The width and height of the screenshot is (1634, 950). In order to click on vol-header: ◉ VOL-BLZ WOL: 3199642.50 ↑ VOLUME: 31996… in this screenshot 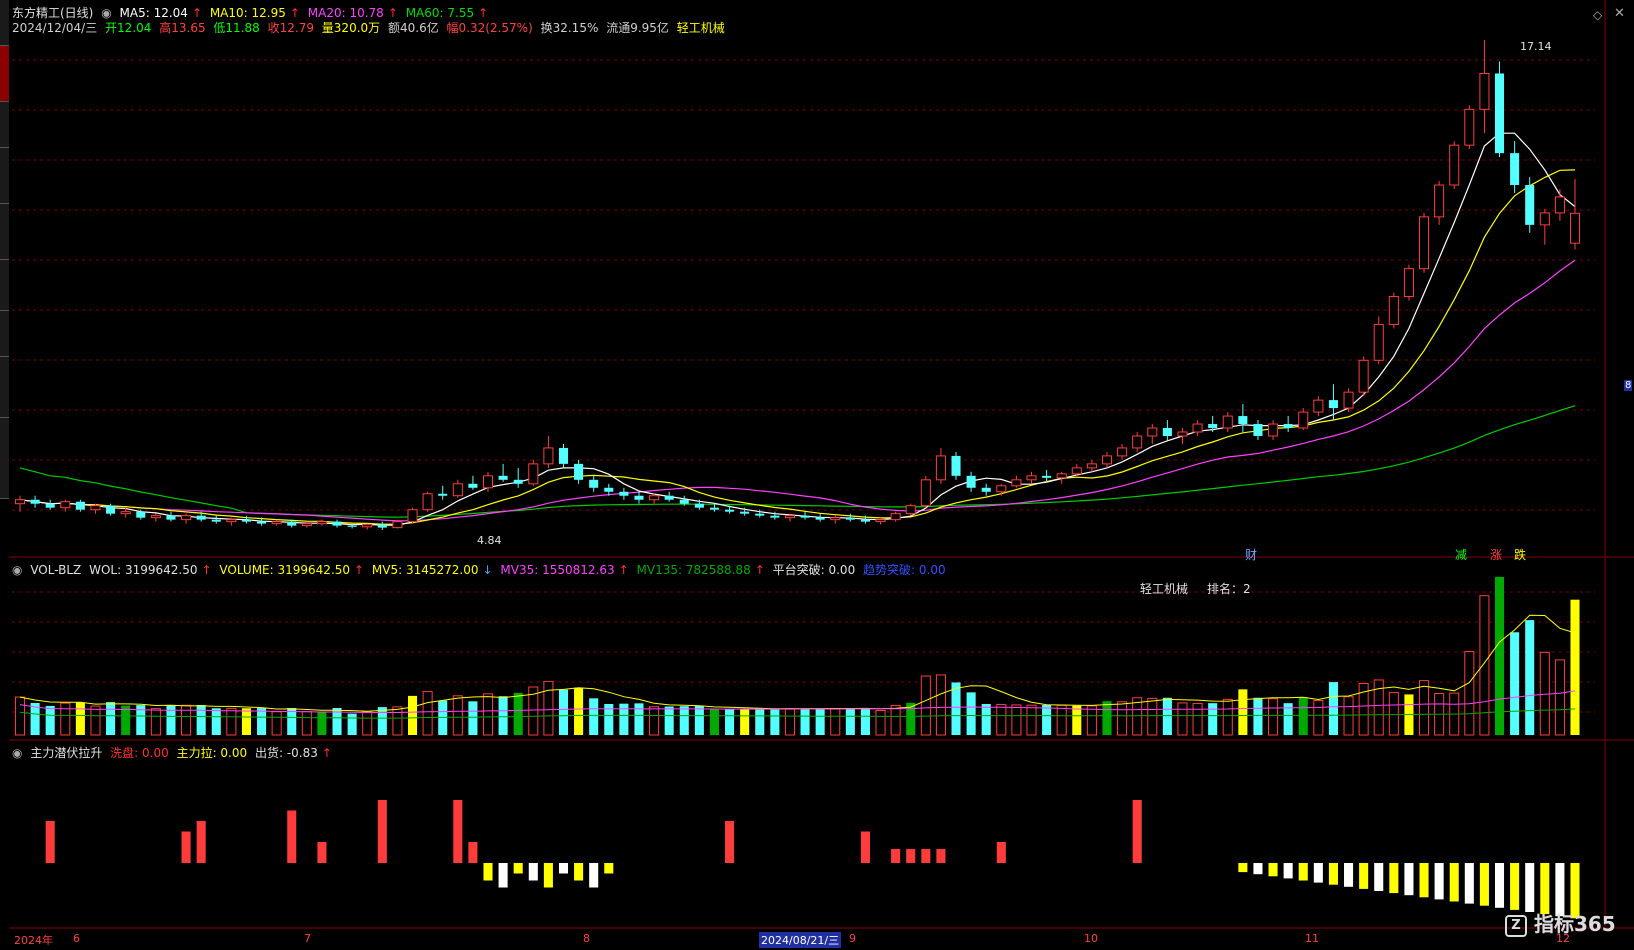, I will do `click(481, 570)`.